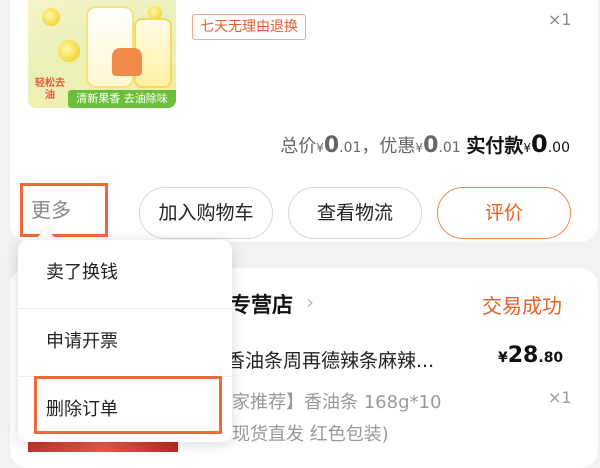 This screenshot has width=600, height=468. I want to click on total-label: 总价, so click(298, 146).